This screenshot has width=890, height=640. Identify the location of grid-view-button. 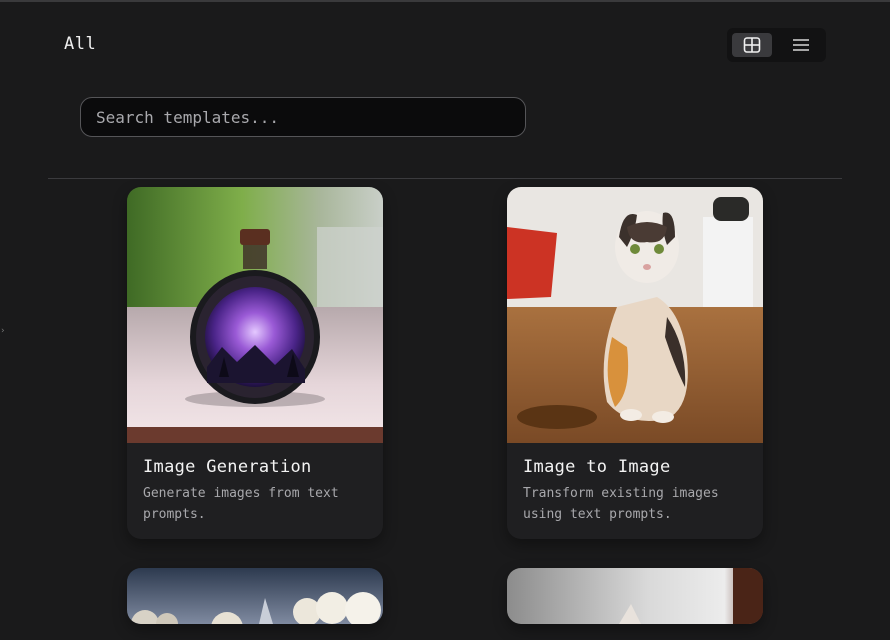
(752, 45).